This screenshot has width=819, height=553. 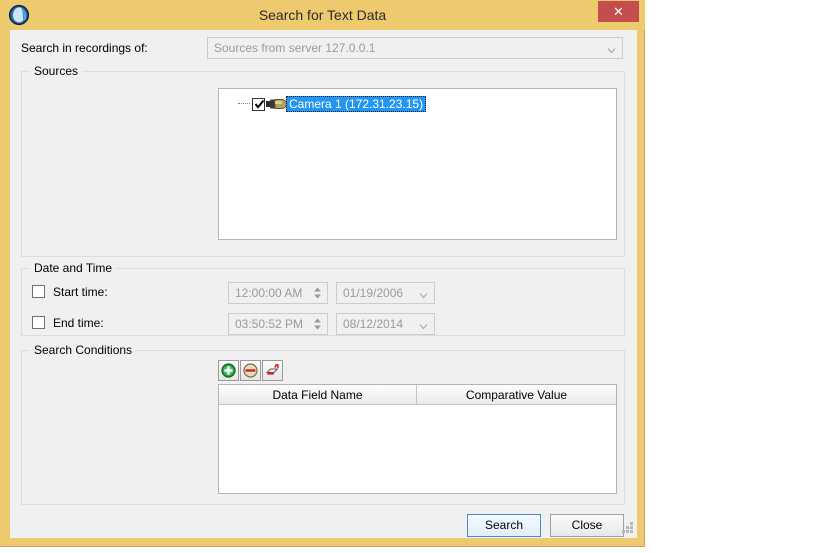 I want to click on end-time-label: End time:, so click(x=78, y=323).